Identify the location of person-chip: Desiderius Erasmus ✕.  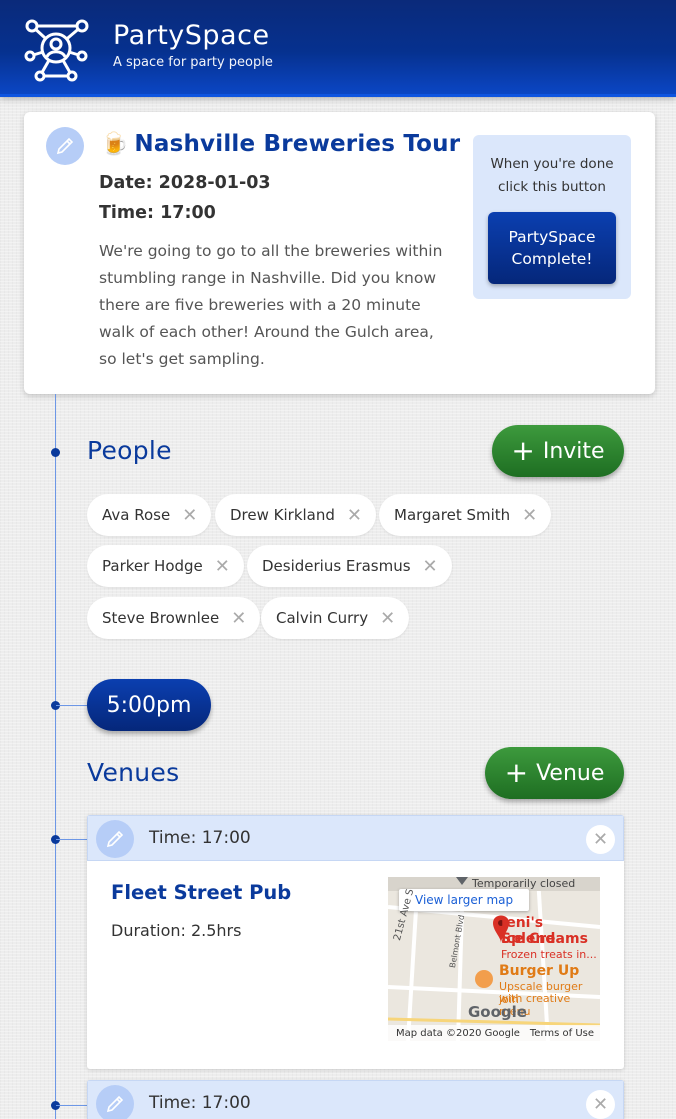
(349, 566).